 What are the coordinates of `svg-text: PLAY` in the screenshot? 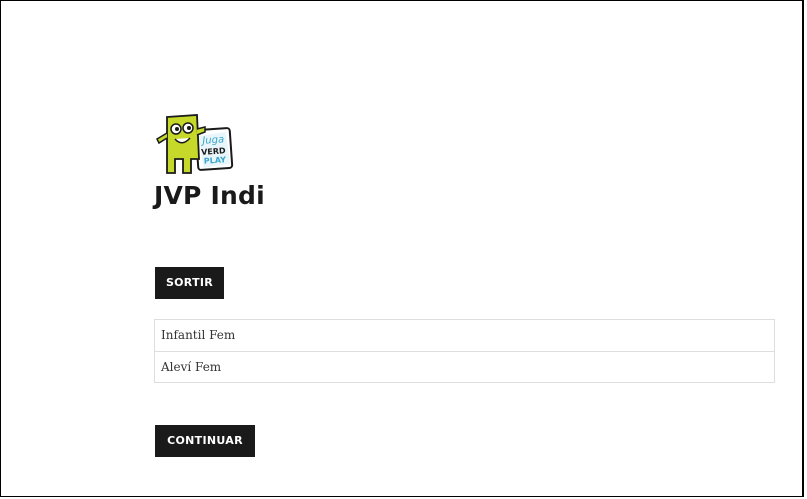 It's located at (215, 160).